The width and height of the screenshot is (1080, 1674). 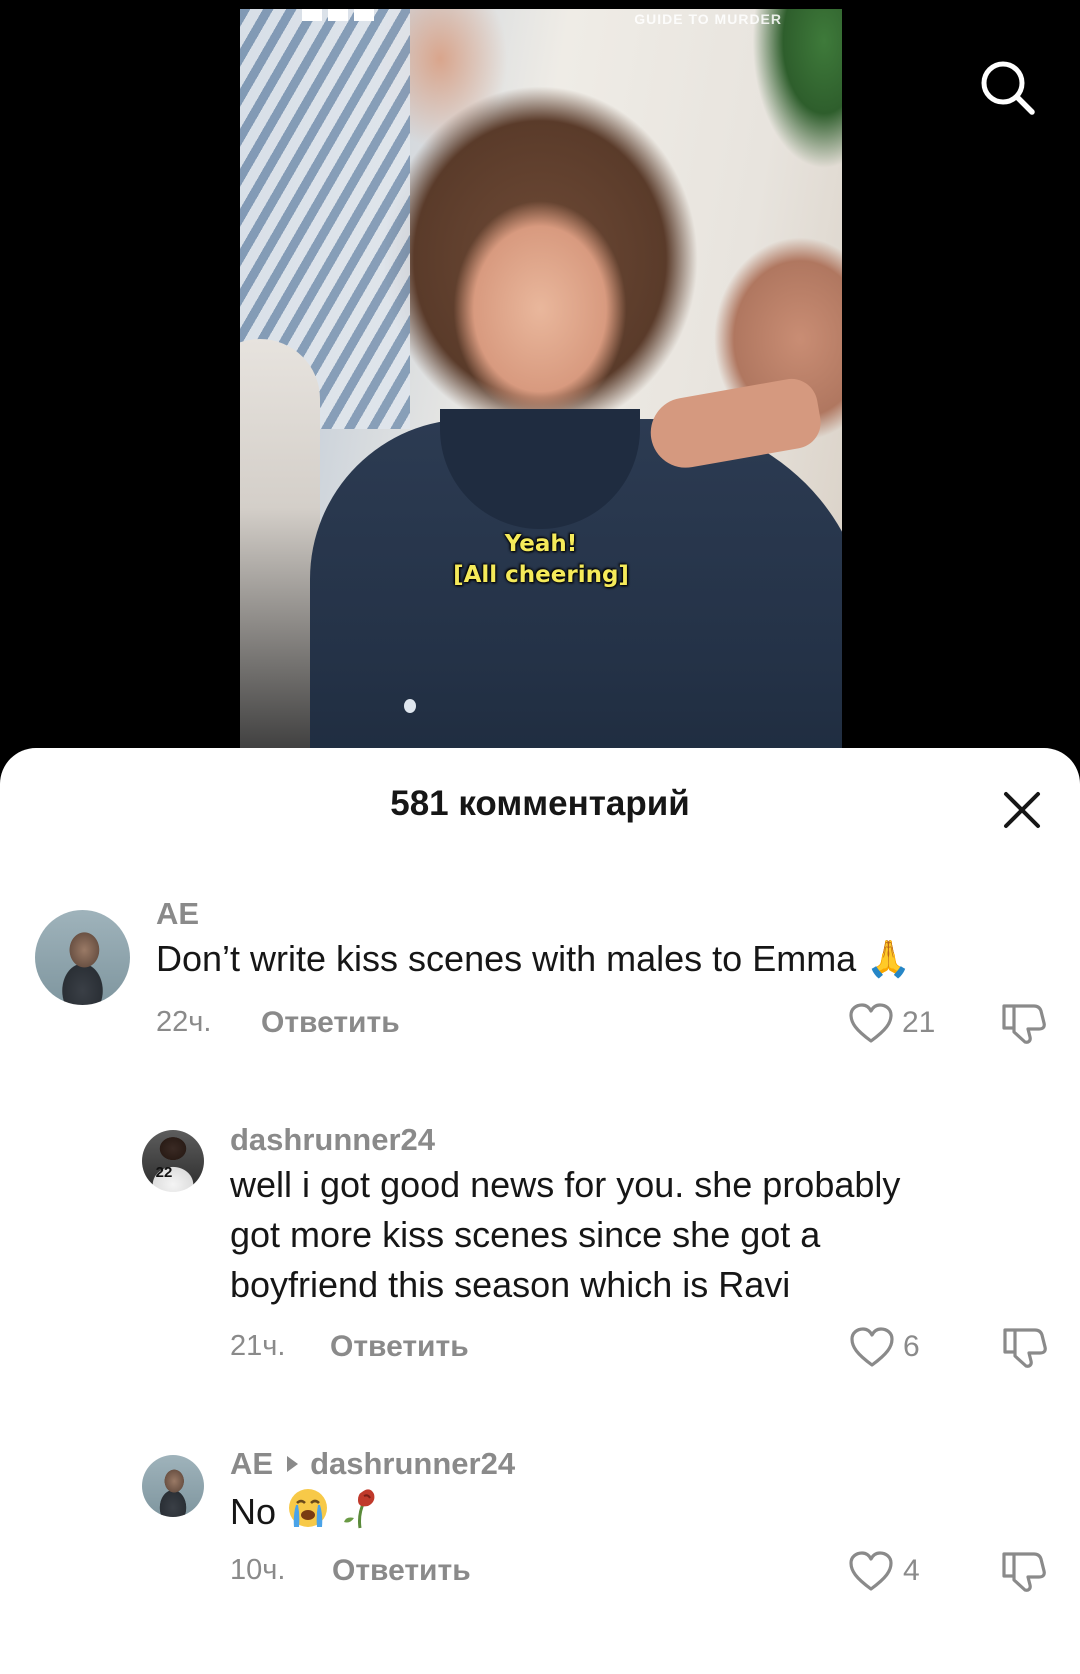 I want to click on like-count: 4, so click(x=911, y=1570).